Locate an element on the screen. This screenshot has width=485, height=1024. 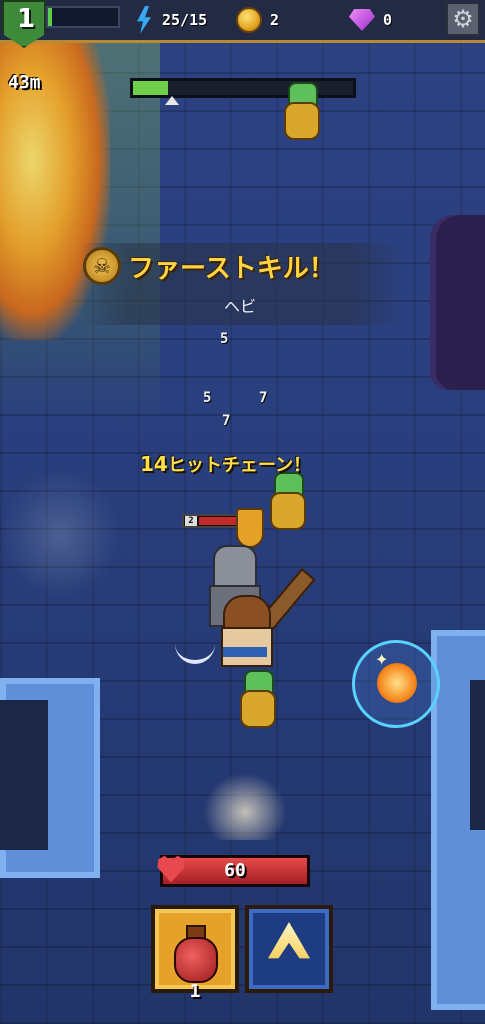
energy-stat: 25/15 is located at coordinates (170, 20).